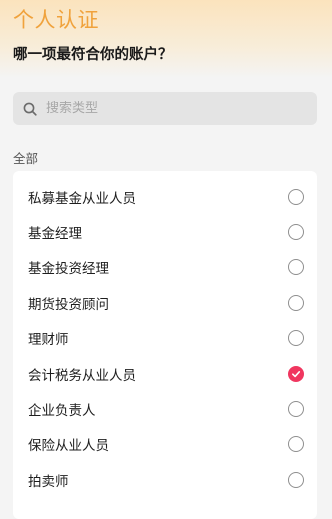 The height and width of the screenshot is (519, 332). I want to click on page-subtitle: 哪一项最符合你的账户？, so click(93, 55).